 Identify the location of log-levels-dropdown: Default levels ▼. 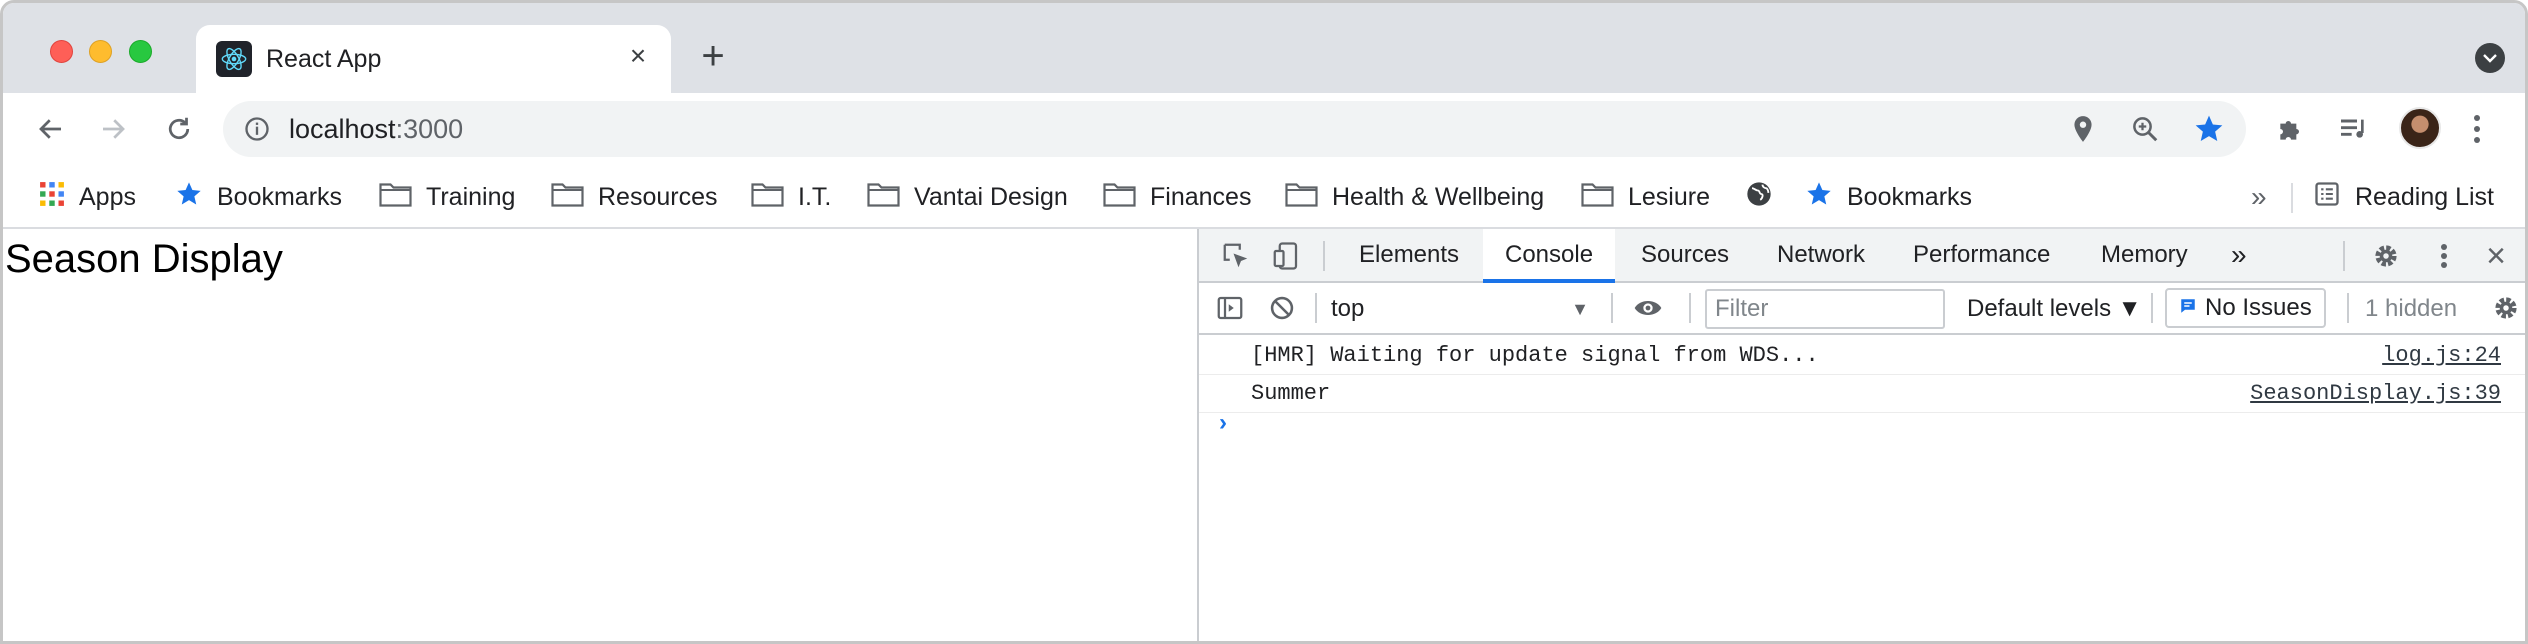
(2054, 309).